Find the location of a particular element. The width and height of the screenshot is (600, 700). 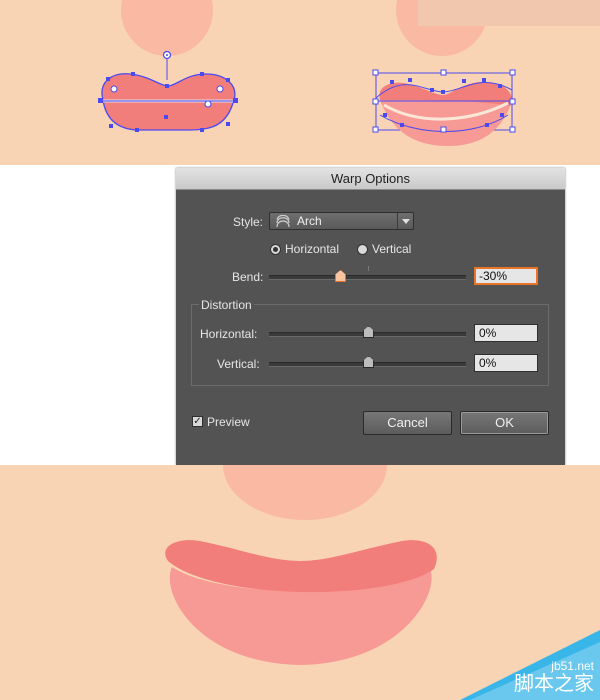

artboard-corner is located at coordinates (509, 13).